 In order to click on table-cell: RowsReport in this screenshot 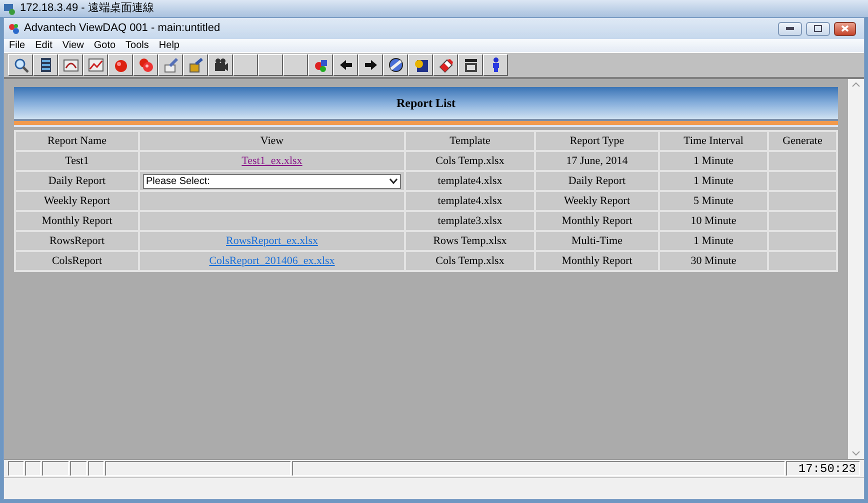, I will do `click(77, 241)`.